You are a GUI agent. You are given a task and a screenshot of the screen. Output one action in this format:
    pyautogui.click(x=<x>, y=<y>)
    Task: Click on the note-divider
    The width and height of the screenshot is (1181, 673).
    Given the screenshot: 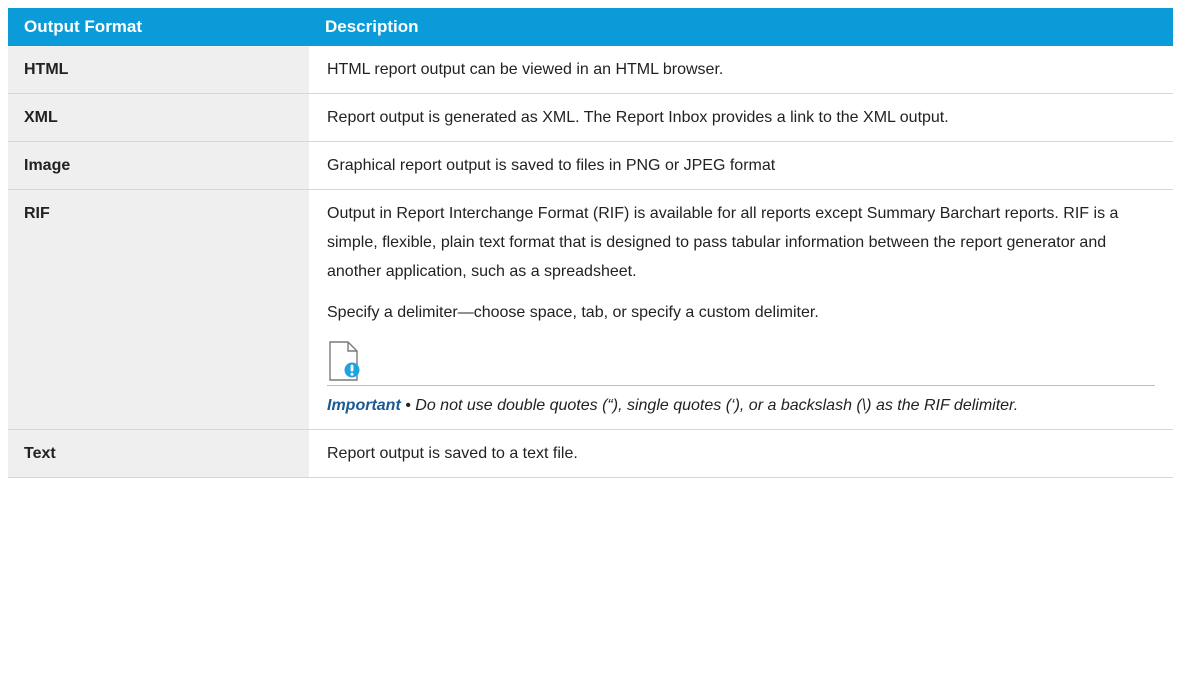 What is the action you would take?
    pyautogui.click(x=741, y=385)
    